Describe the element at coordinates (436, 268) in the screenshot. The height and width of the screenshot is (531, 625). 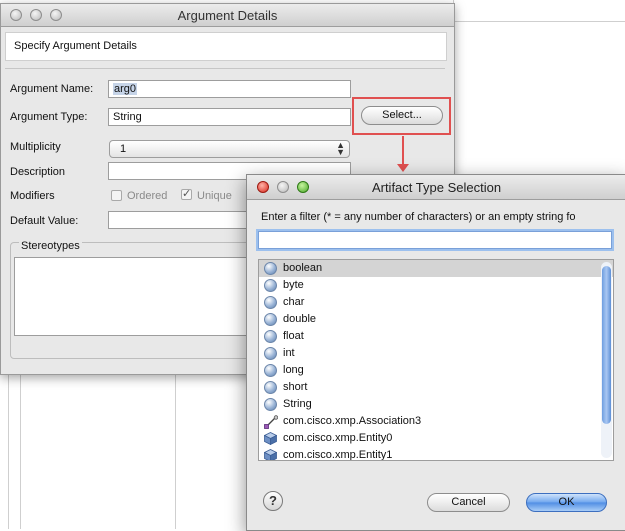
I see `type-list-item: boolean` at that location.